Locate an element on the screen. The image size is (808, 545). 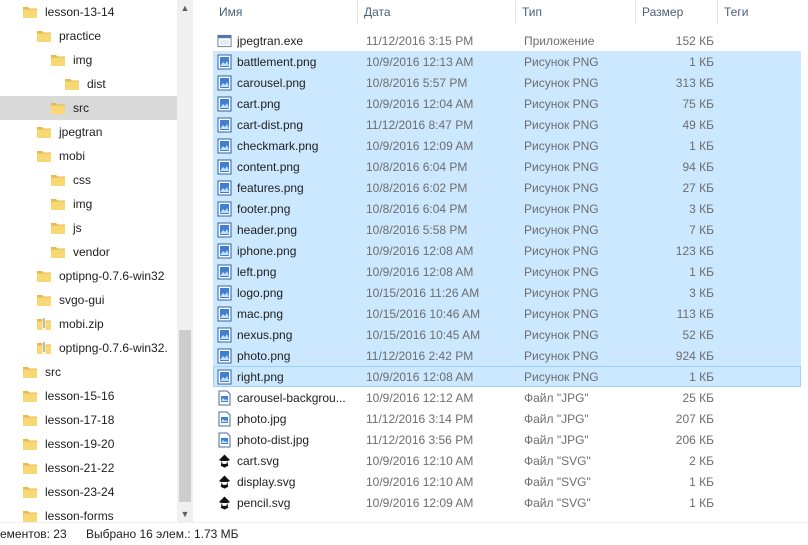
scroll-down-arrow-icon: ▼ is located at coordinates (185, 514).